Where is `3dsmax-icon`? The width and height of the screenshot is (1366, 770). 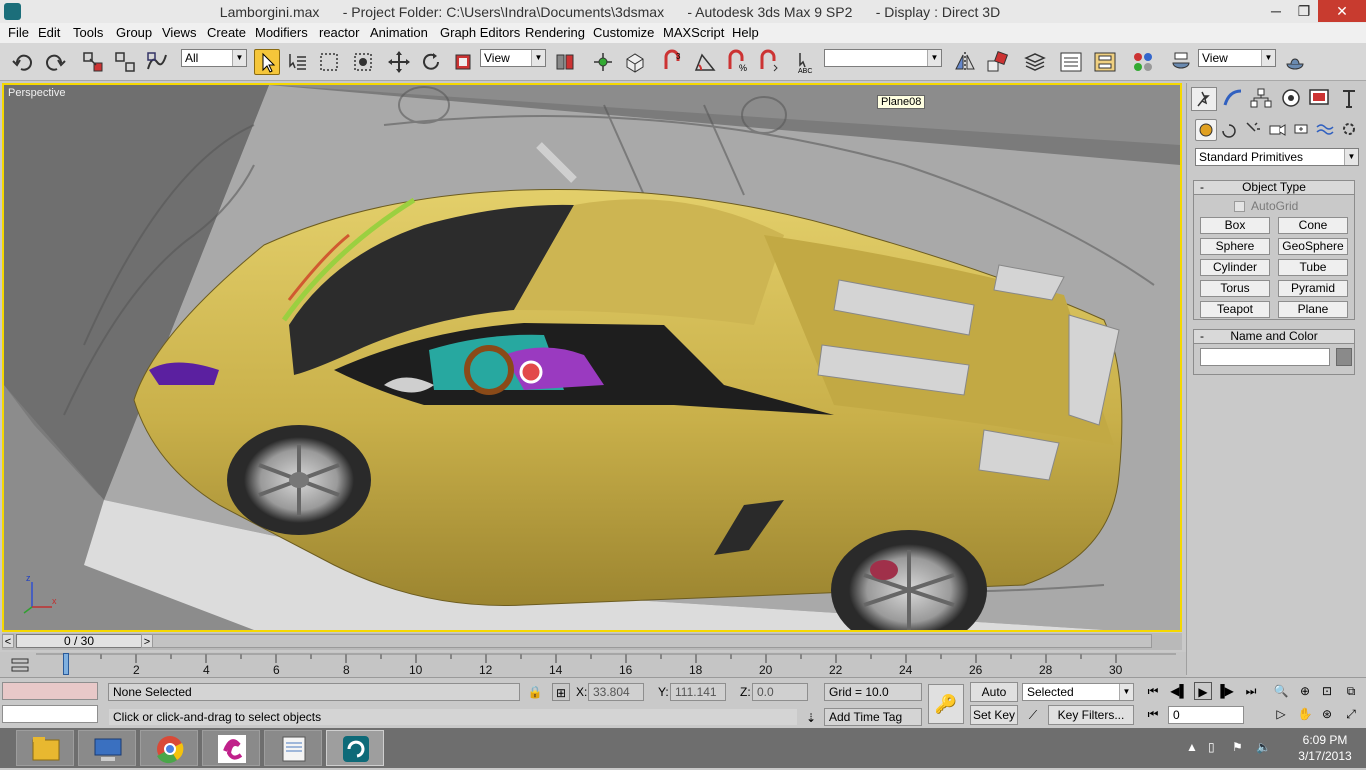
3dsmax-icon is located at coordinates (355, 748).